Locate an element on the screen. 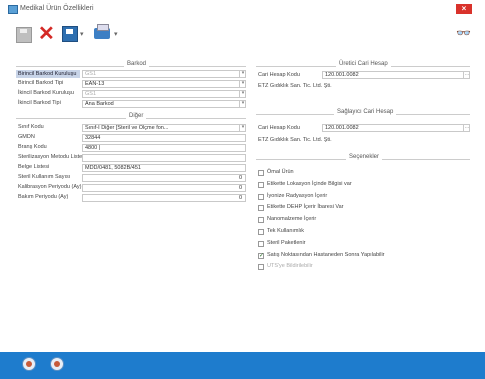 Image resolution: width=485 pixels, height=379 pixels. barkod-row-label: İkincil Barkod Tipi is located at coordinates (39, 103).